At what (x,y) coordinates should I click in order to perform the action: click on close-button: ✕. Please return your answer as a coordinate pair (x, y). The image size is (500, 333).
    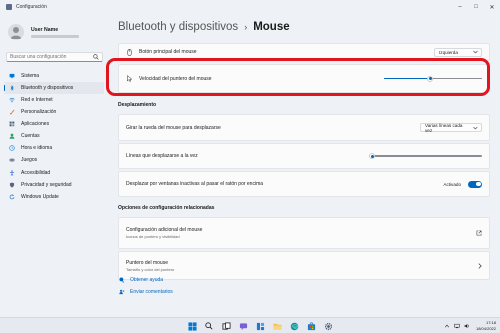
    Looking at the image, I should click on (492, 7).